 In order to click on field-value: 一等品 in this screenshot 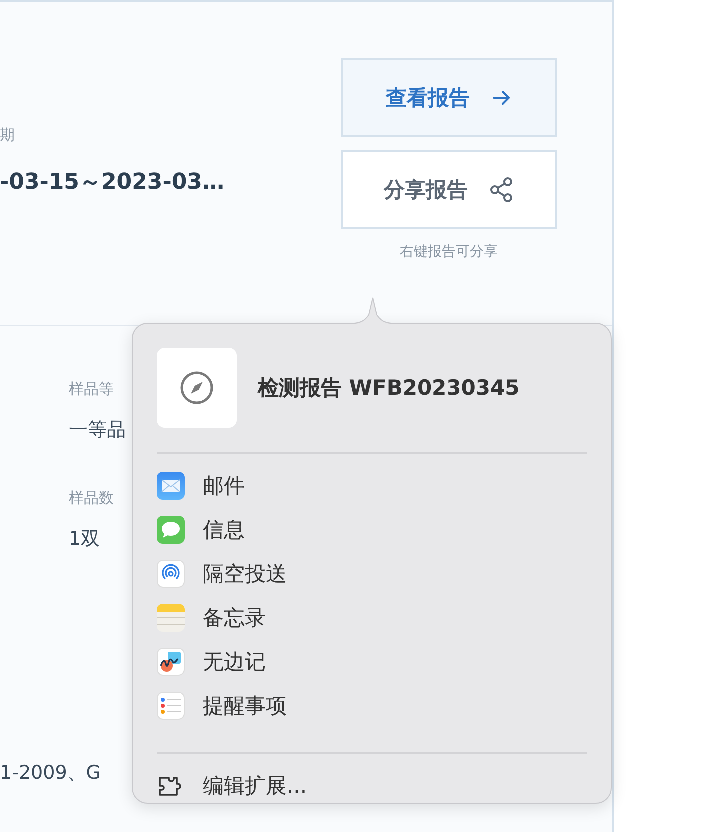, I will do `click(97, 430)`.